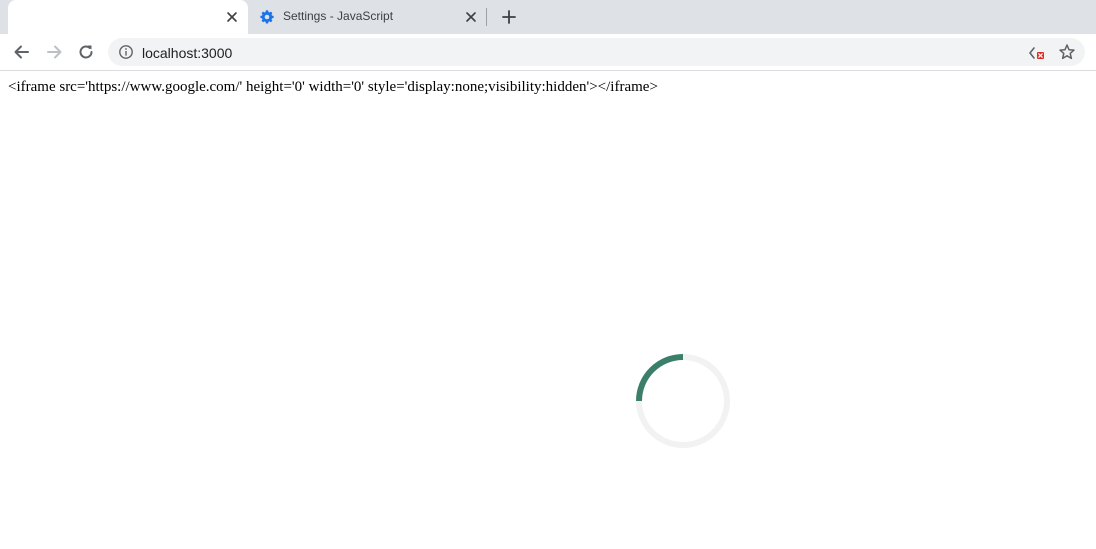  Describe the element at coordinates (683, 401) in the screenshot. I see `loading-spinner-icon` at that location.